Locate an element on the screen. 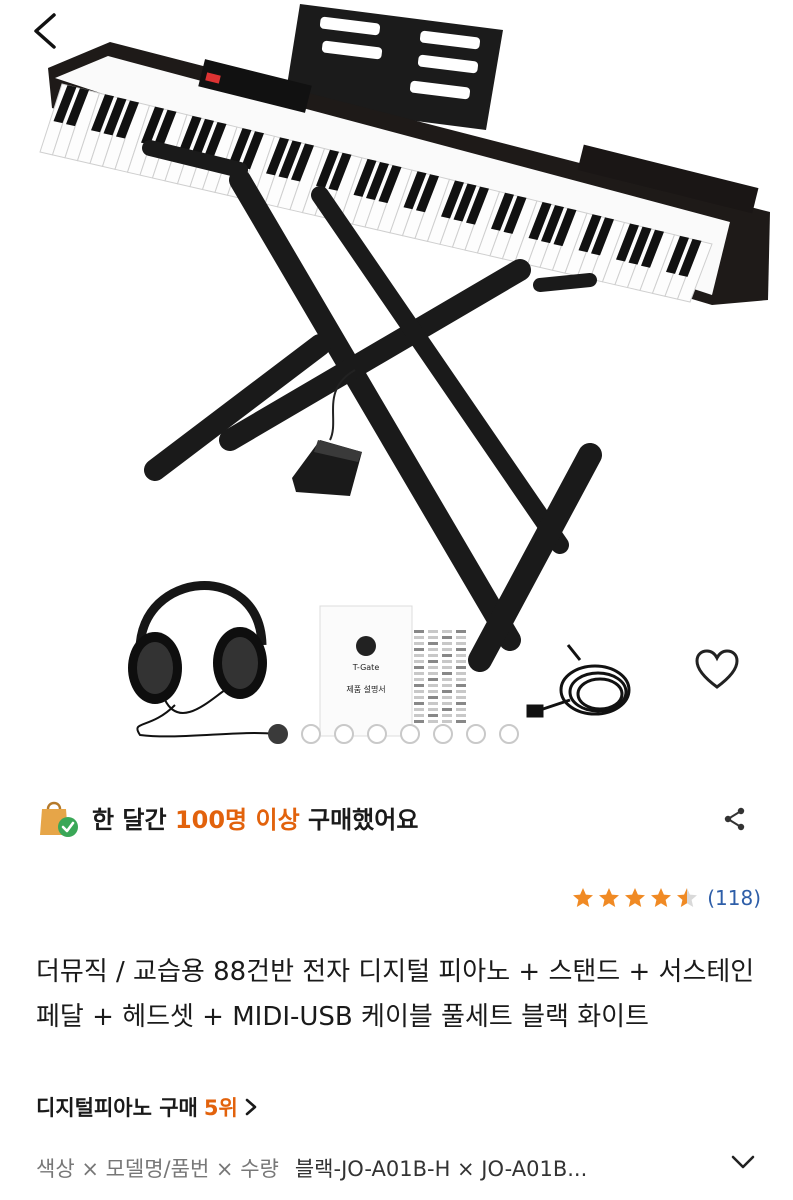 This screenshot has height=1200, width=793. shopping-bag-check-icon is located at coordinates (59, 819).